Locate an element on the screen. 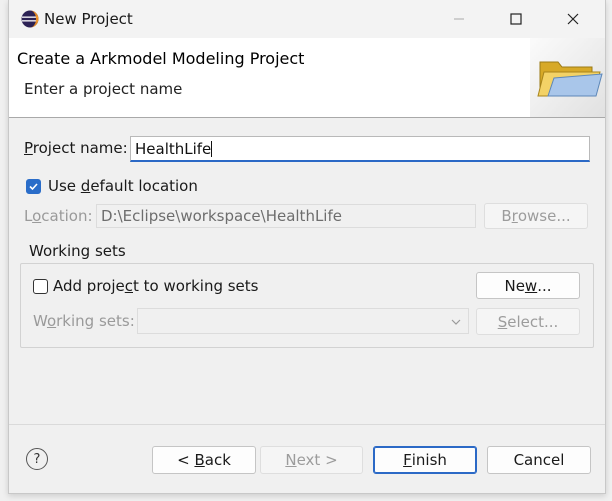 The height and width of the screenshot is (501, 612). text-caret is located at coordinates (212, 149).